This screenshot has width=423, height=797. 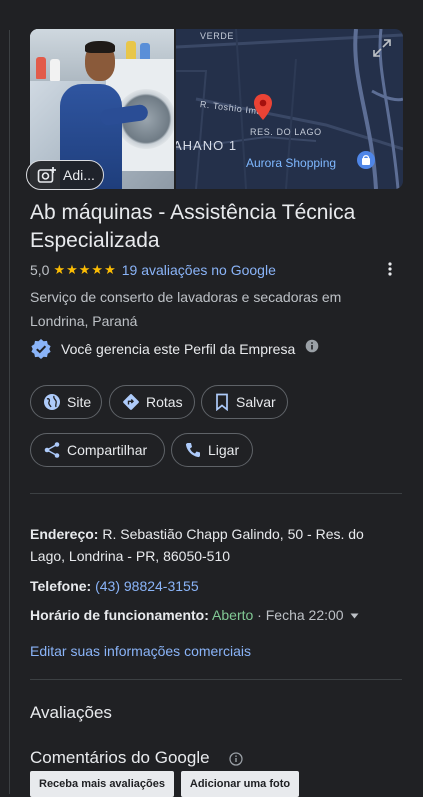 I want to click on map-street-label: VERDE, so click(x=217, y=36).